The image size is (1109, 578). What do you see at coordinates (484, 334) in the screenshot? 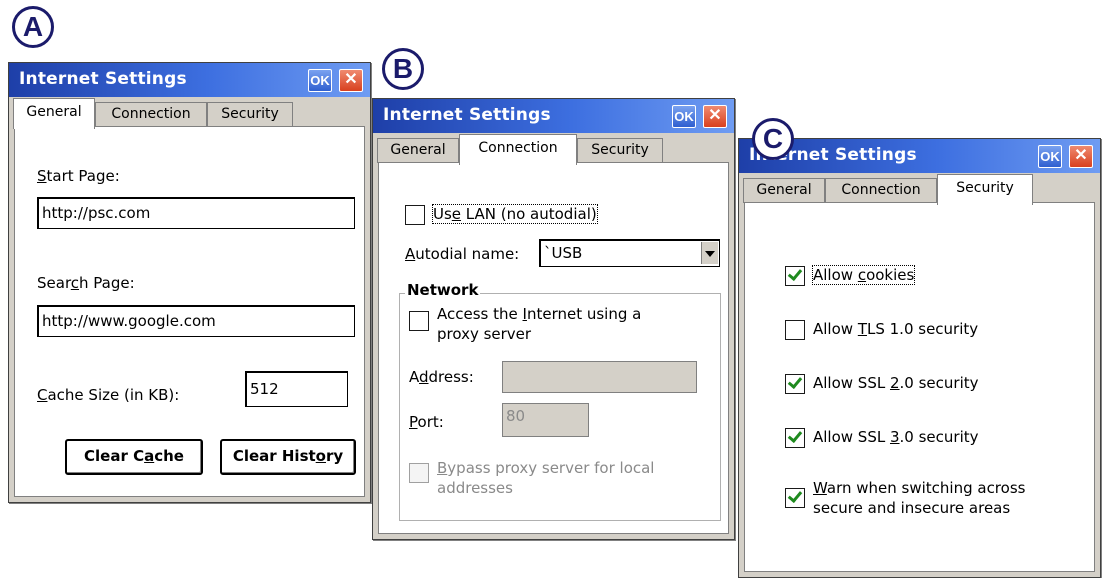
I see `proxy-label-line2: proxy server` at bounding box center [484, 334].